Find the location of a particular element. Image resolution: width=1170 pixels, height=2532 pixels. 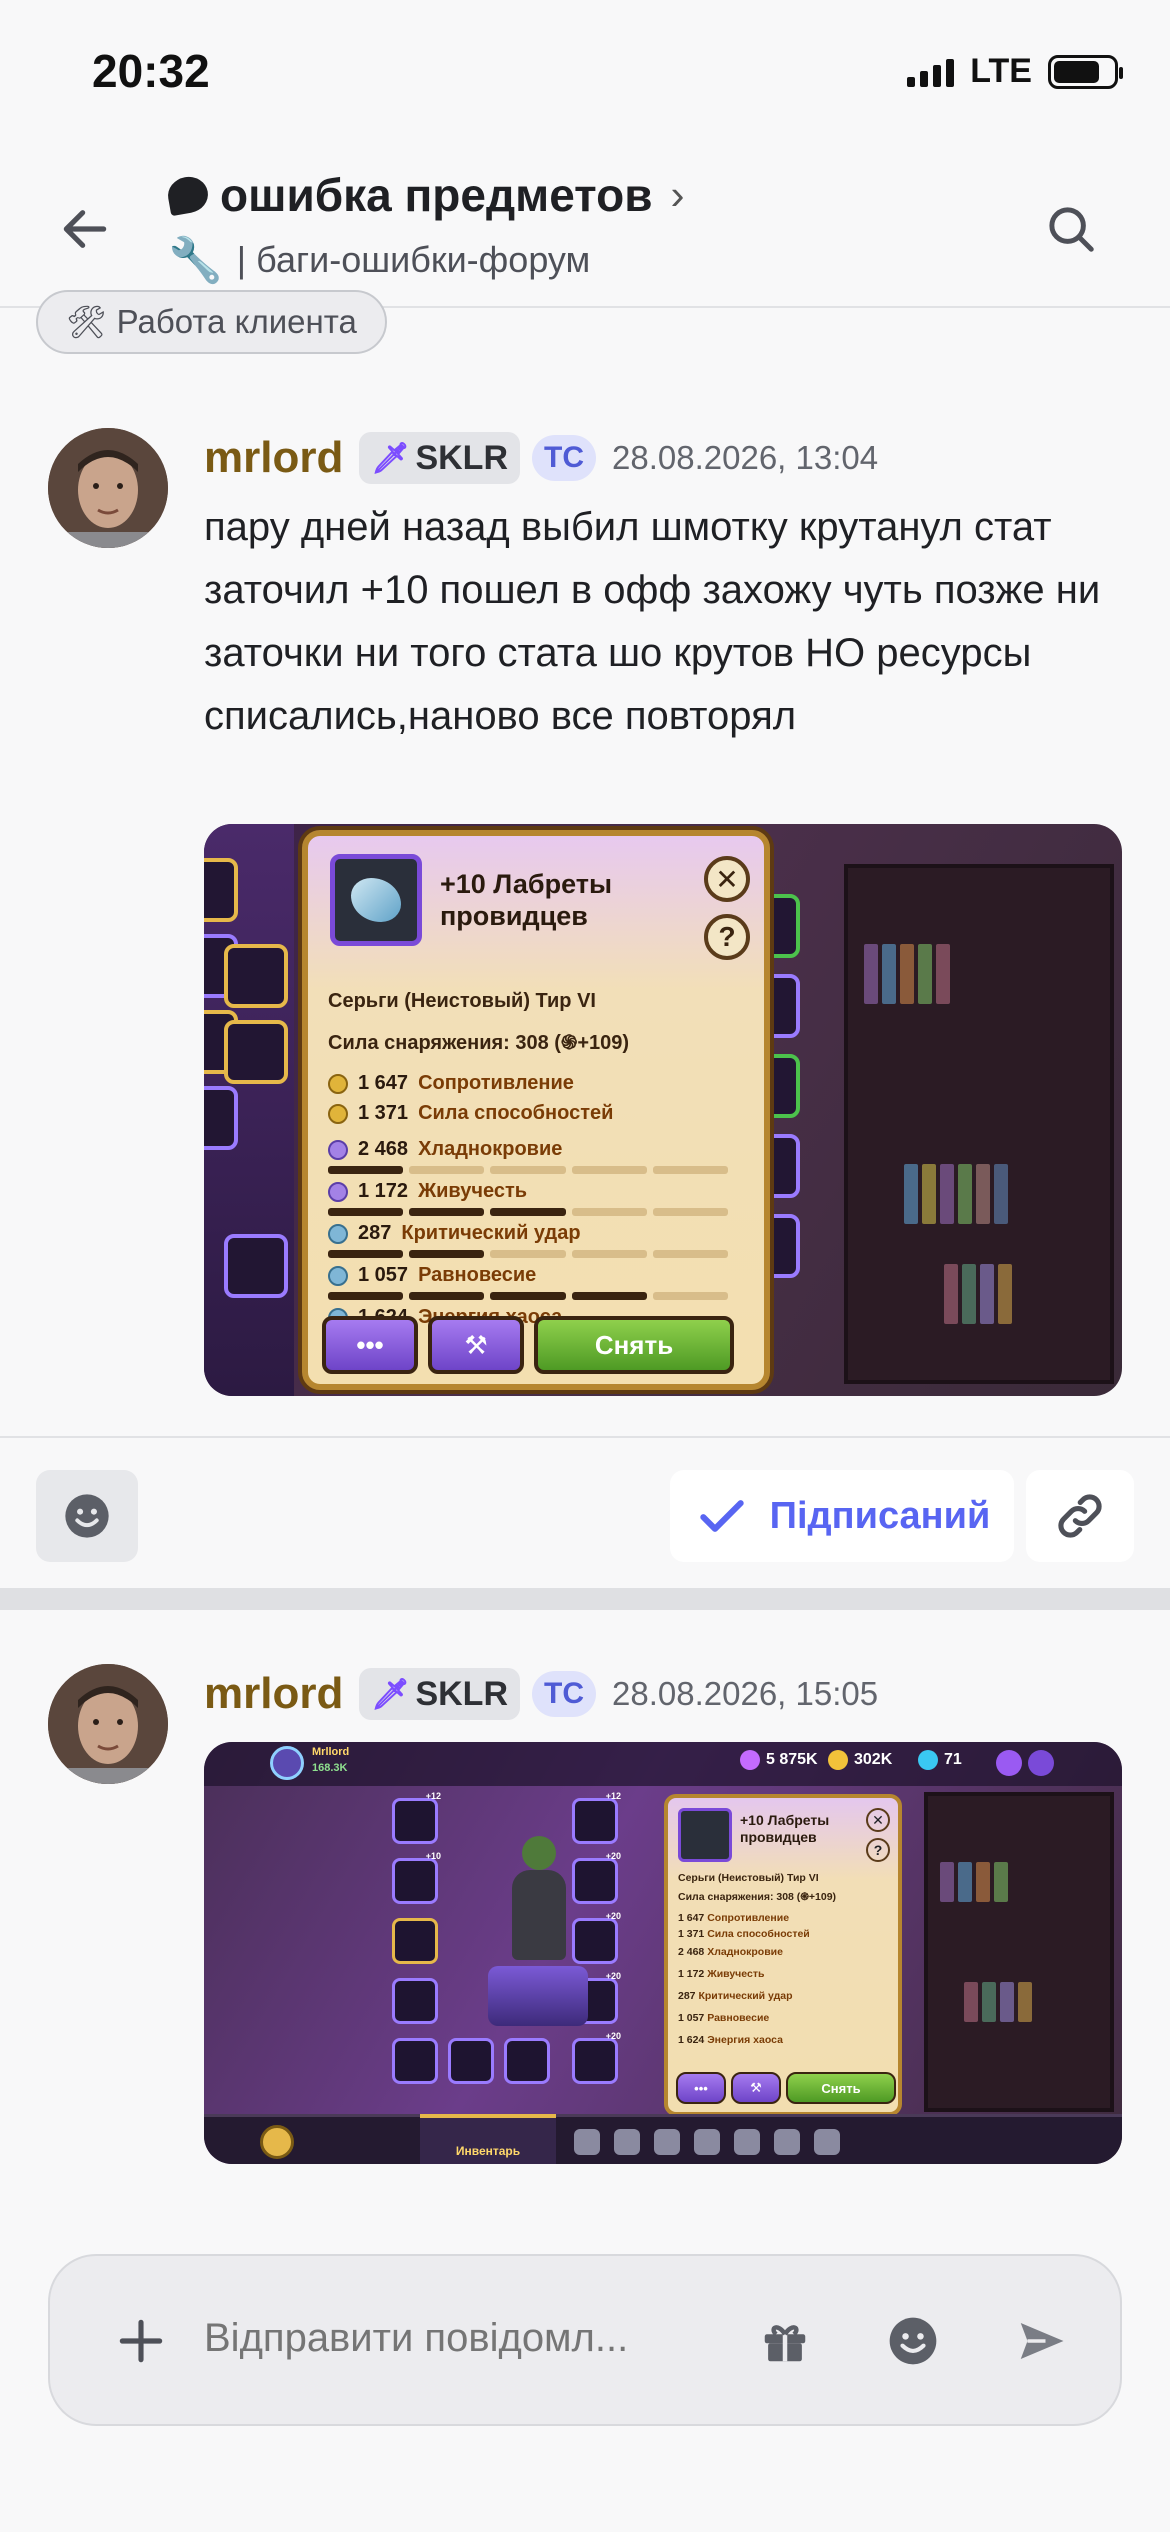

emoji-button is located at coordinates (913, 2341).